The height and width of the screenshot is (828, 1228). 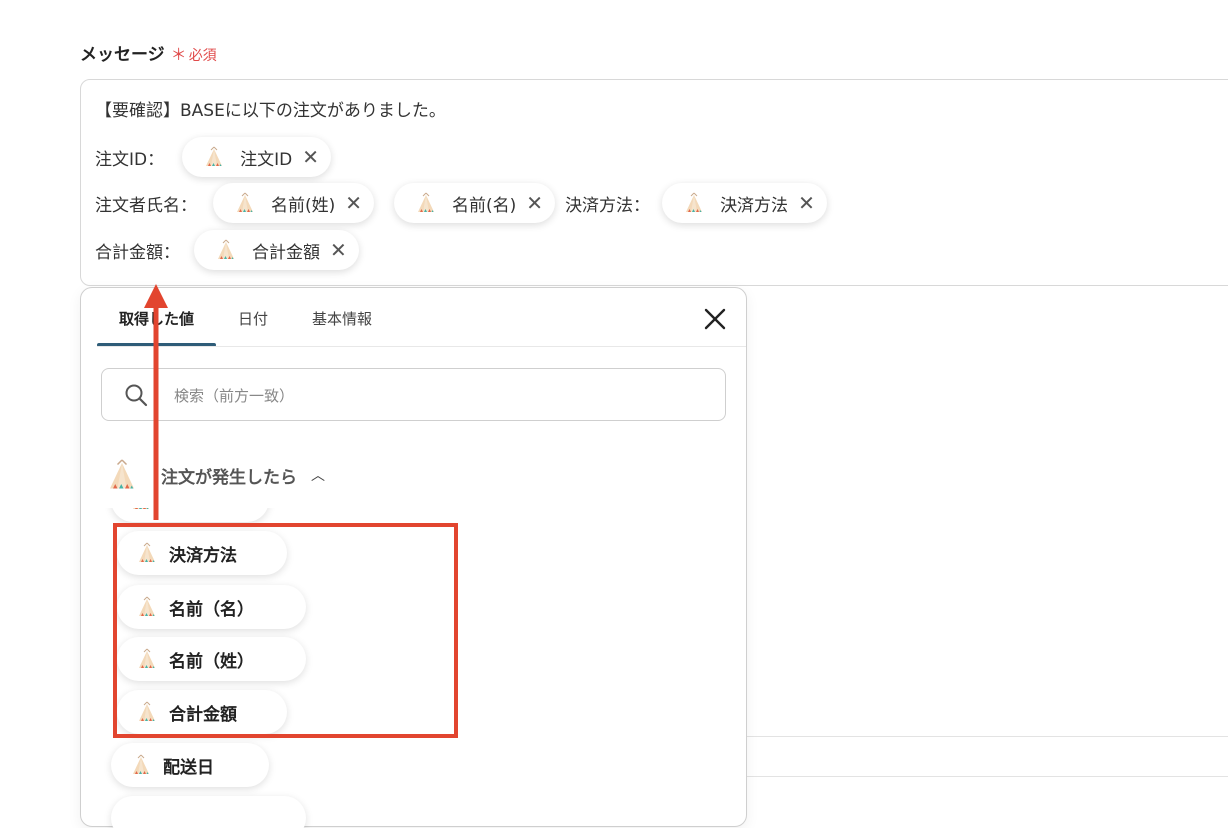 I want to click on tab-acquired-values: 取得した値, so click(x=157, y=317).